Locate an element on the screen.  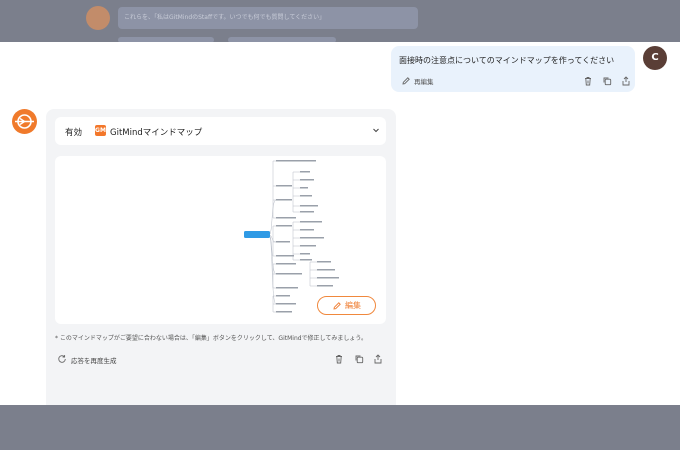
bot-avatar is located at coordinates (24, 121).